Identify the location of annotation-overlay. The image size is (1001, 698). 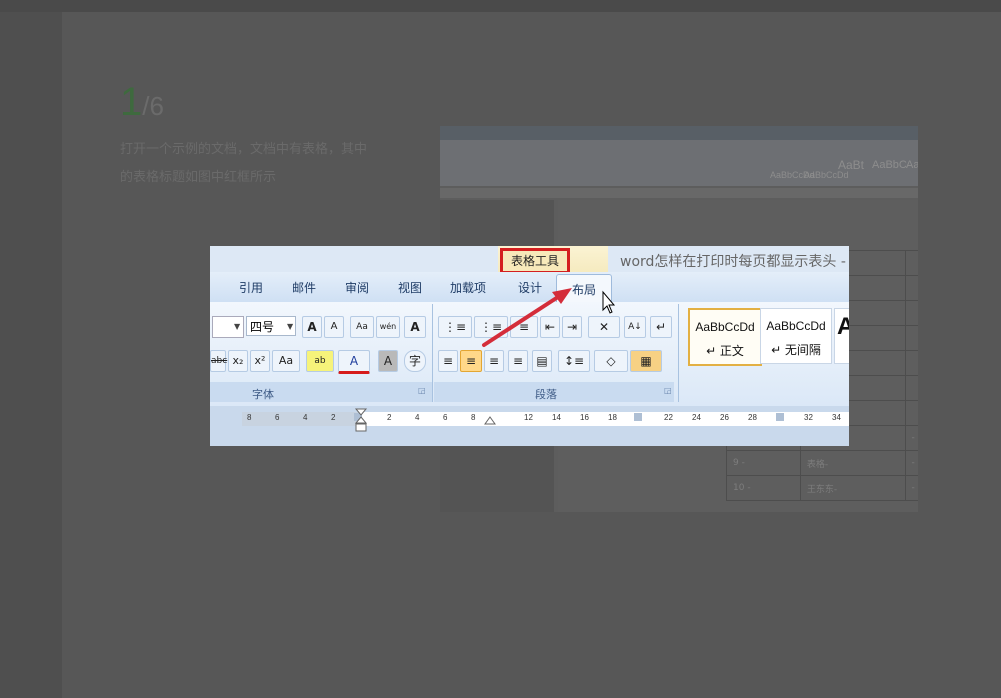
(549, 317).